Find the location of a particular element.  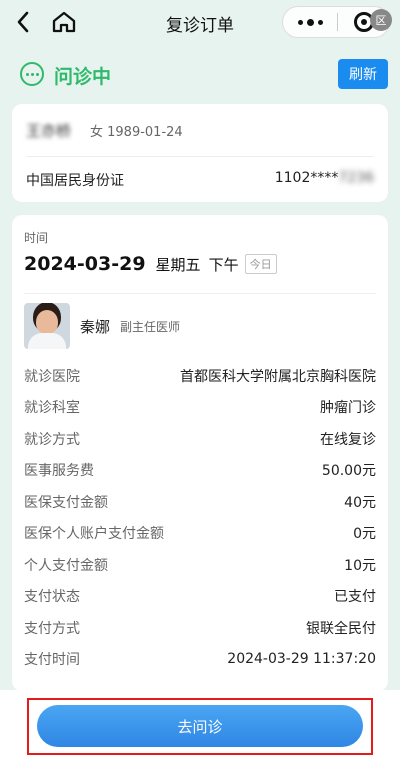

chevron-left-icon is located at coordinates (23, 22).